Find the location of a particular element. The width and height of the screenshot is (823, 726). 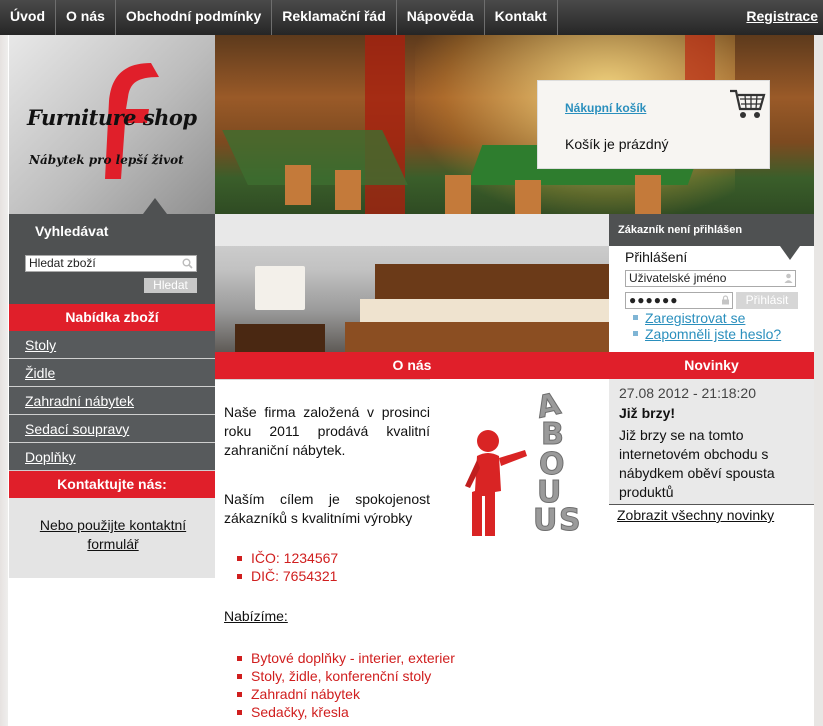

category-doplnky: Doplňky is located at coordinates (112, 457).